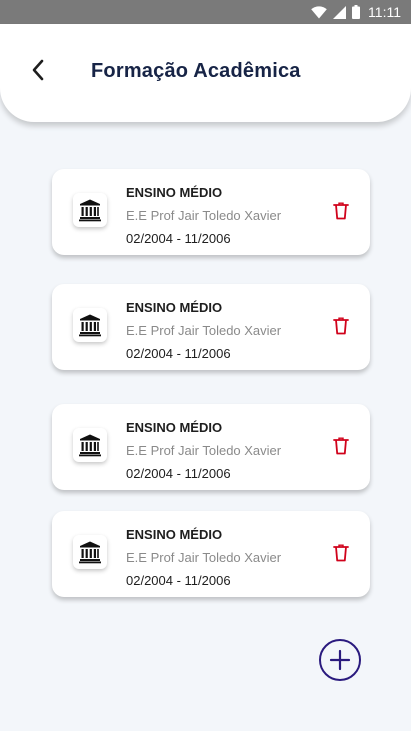  I want to click on status-icons, so click(336, 12).